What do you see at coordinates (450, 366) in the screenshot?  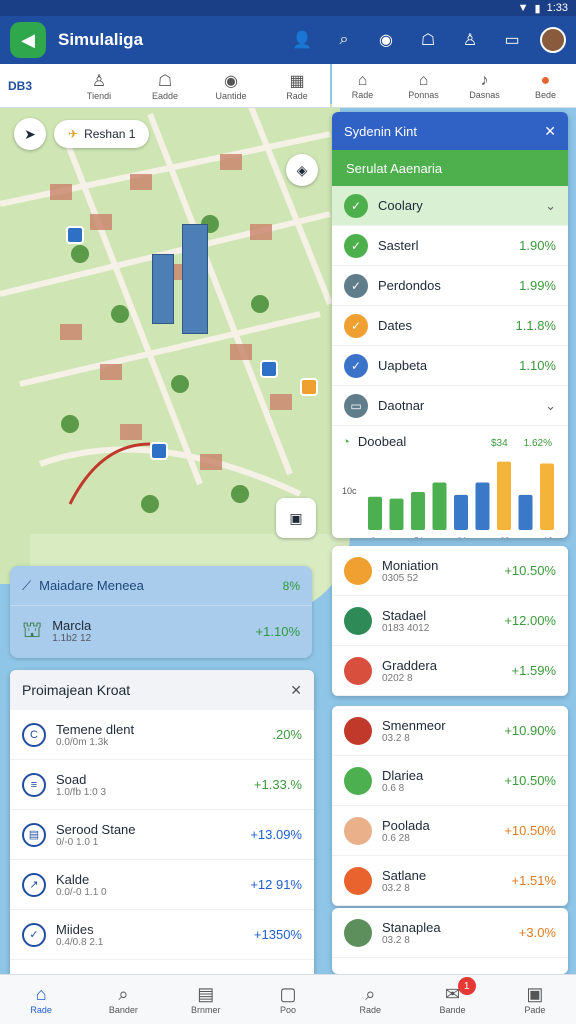 I see `panel-row: ✓ Uapbeta 1.10%` at bounding box center [450, 366].